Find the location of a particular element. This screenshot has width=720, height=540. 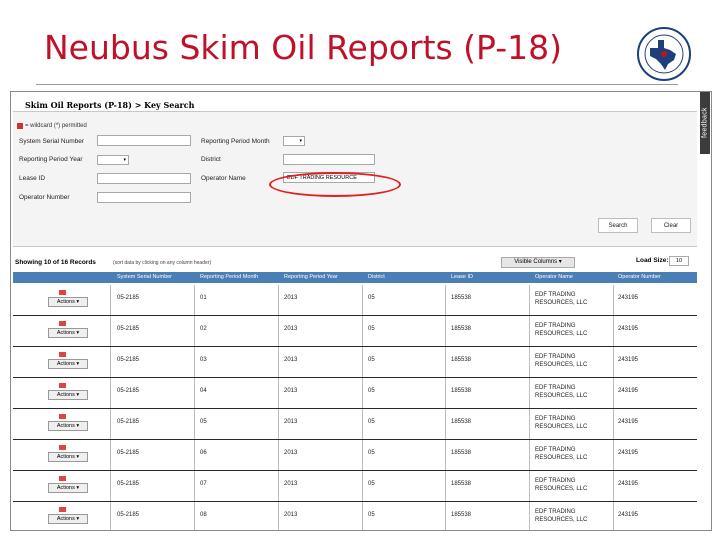

system-serial-input is located at coordinates (144, 140).